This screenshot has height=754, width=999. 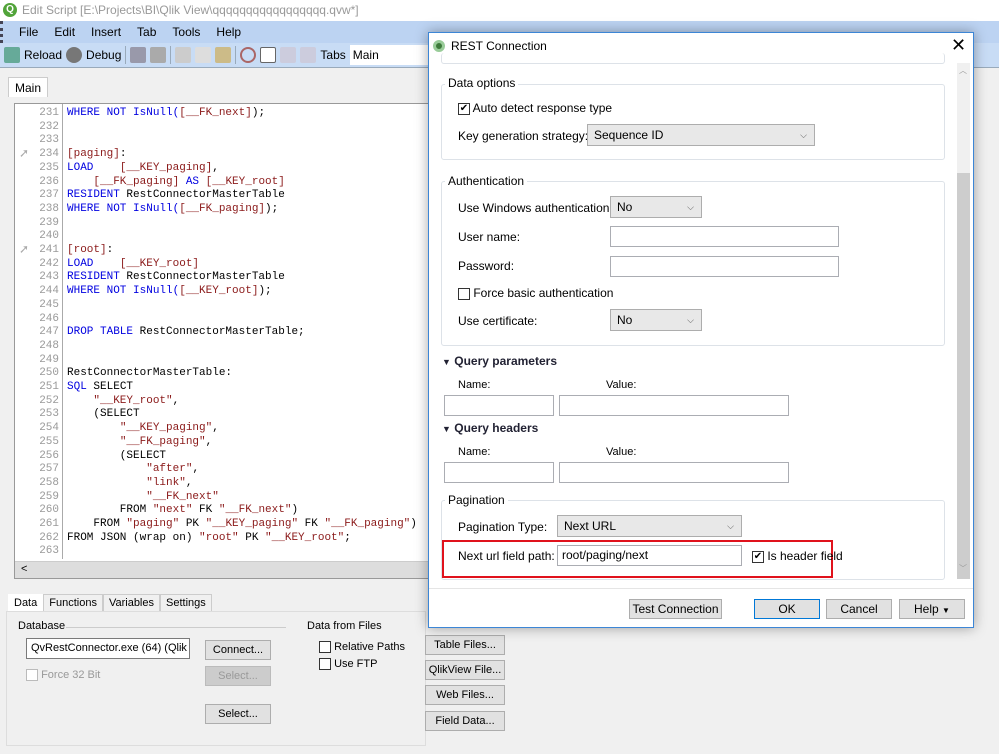 What do you see at coordinates (464, 293) in the screenshot?
I see `force-basic-checkbox` at bounding box center [464, 293].